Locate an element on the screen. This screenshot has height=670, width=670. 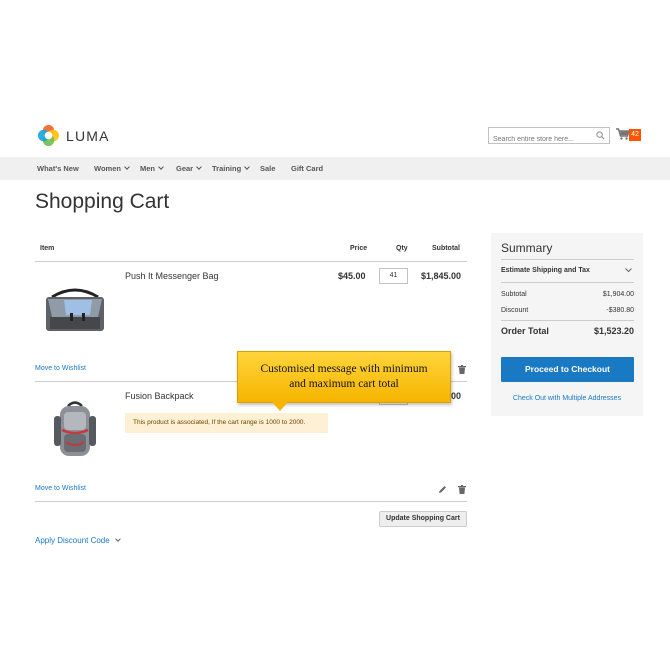
cart-icon is located at coordinates (623, 134).